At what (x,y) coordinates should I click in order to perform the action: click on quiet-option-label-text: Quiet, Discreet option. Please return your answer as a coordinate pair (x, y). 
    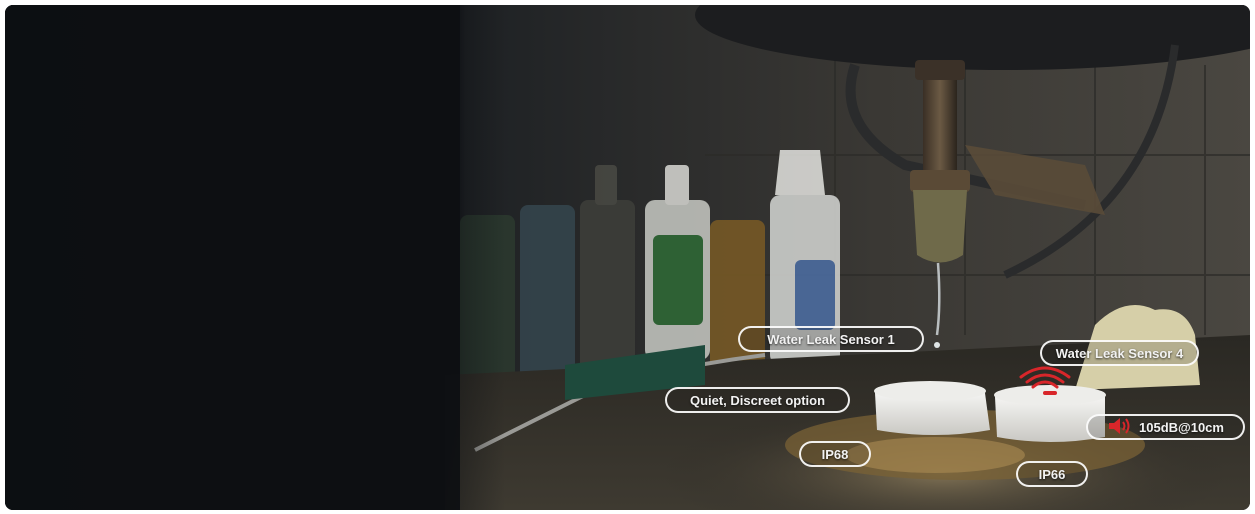
    Looking at the image, I should click on (757, 400).